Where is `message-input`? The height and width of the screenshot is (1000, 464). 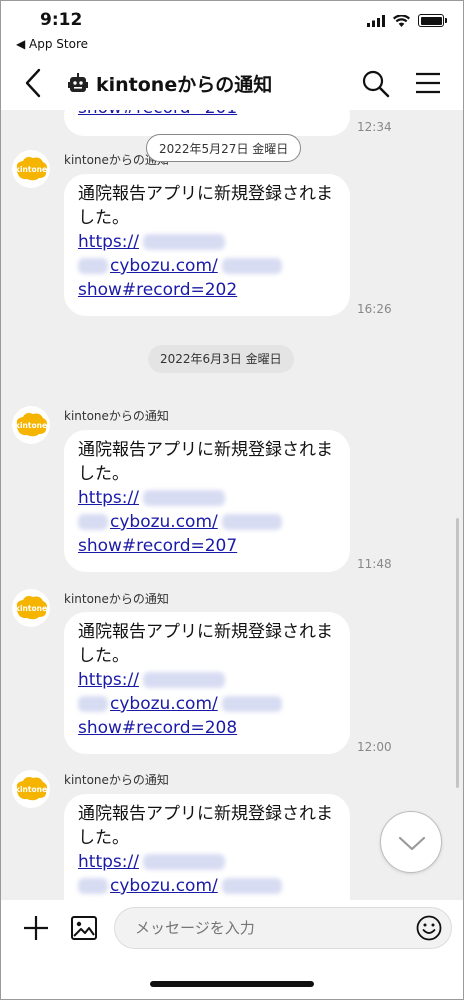 message-input is located at coordinates (283, 928).